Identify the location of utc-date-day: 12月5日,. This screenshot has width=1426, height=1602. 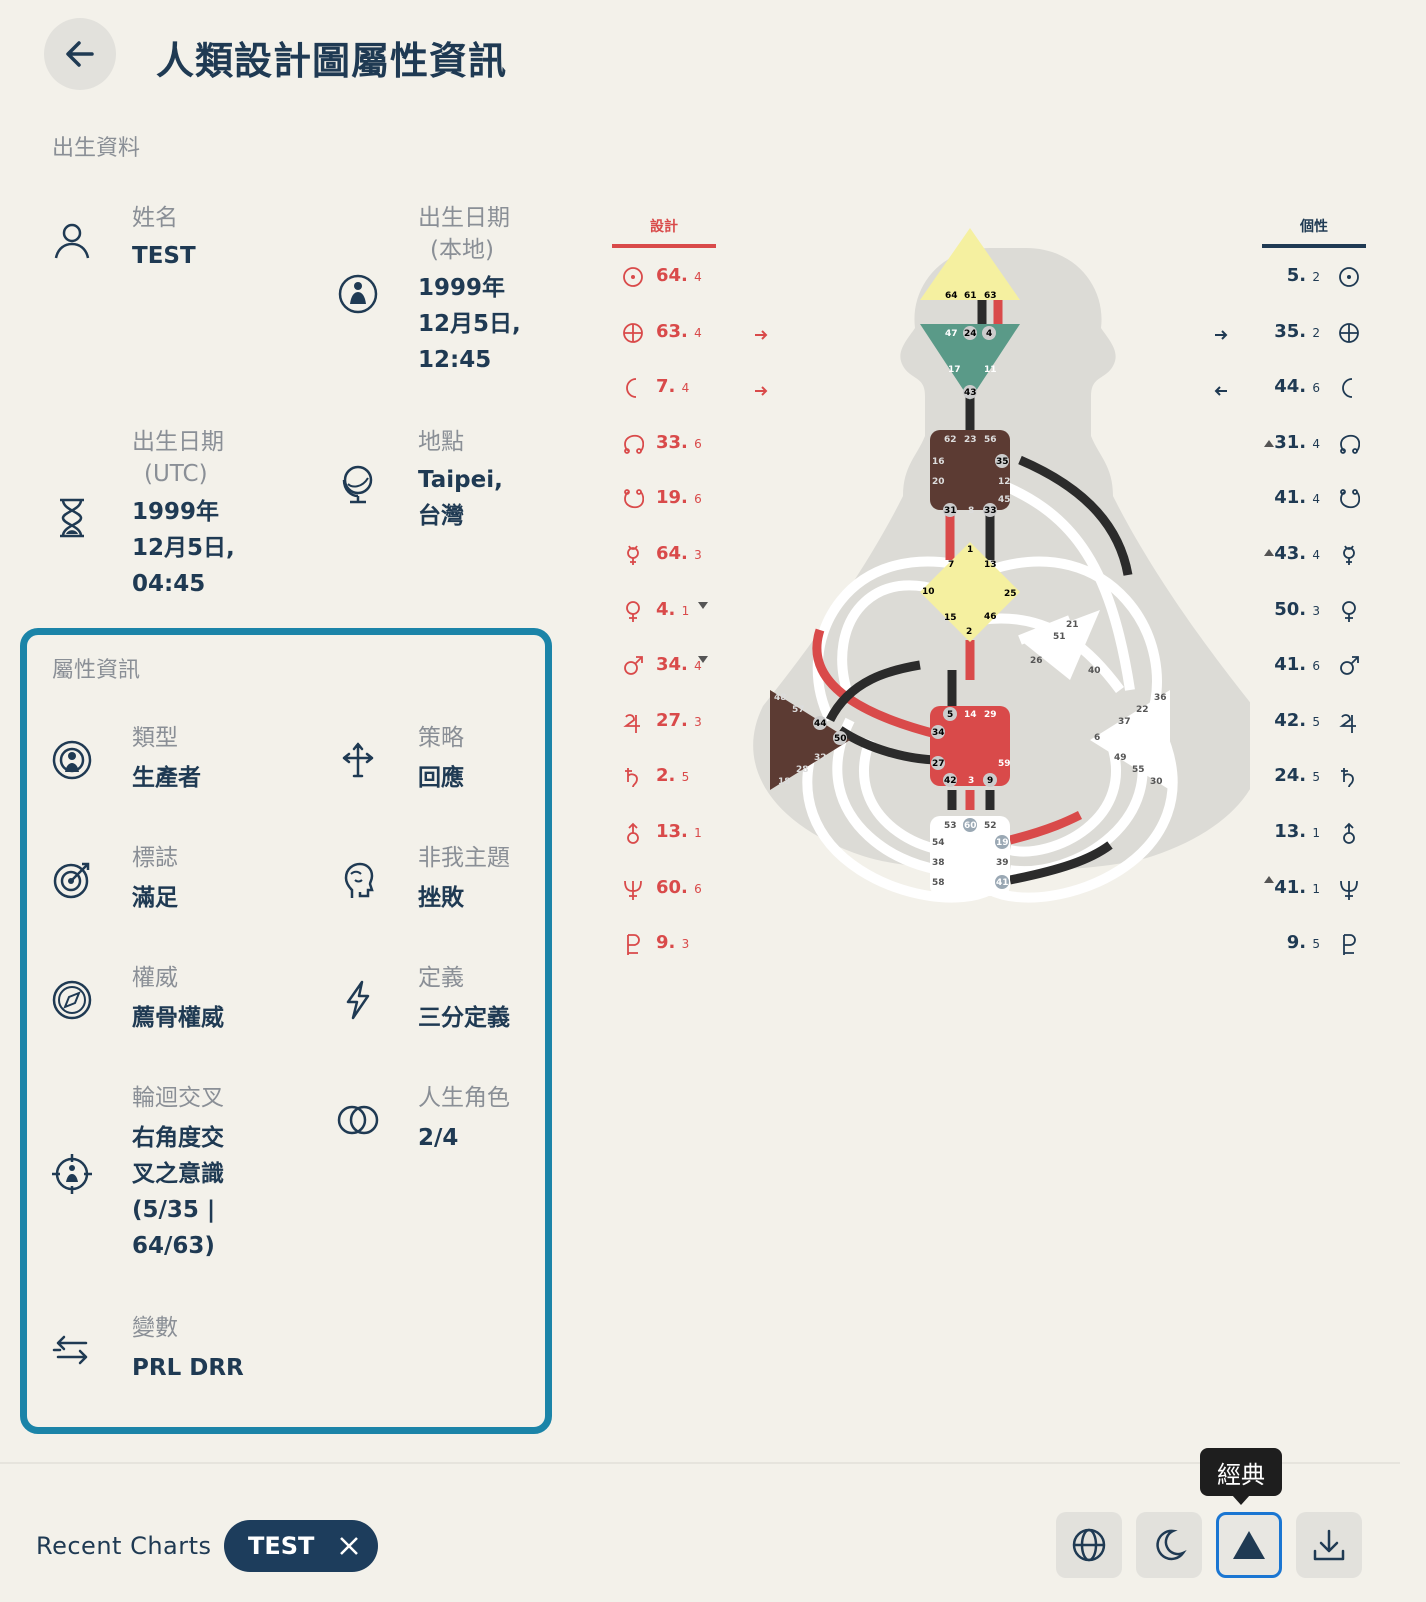
(183, 548).